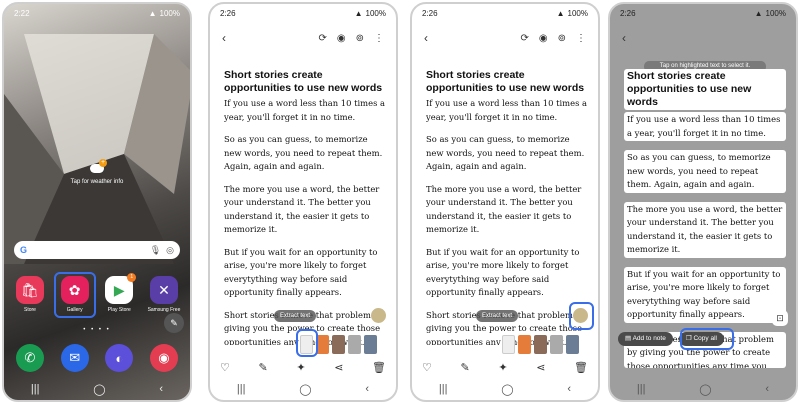 The width and height of the screenshot is (800, 404). Describe the element at coordinates (22, 13) in the screenshot. I see `clock: 2:22` at that location.